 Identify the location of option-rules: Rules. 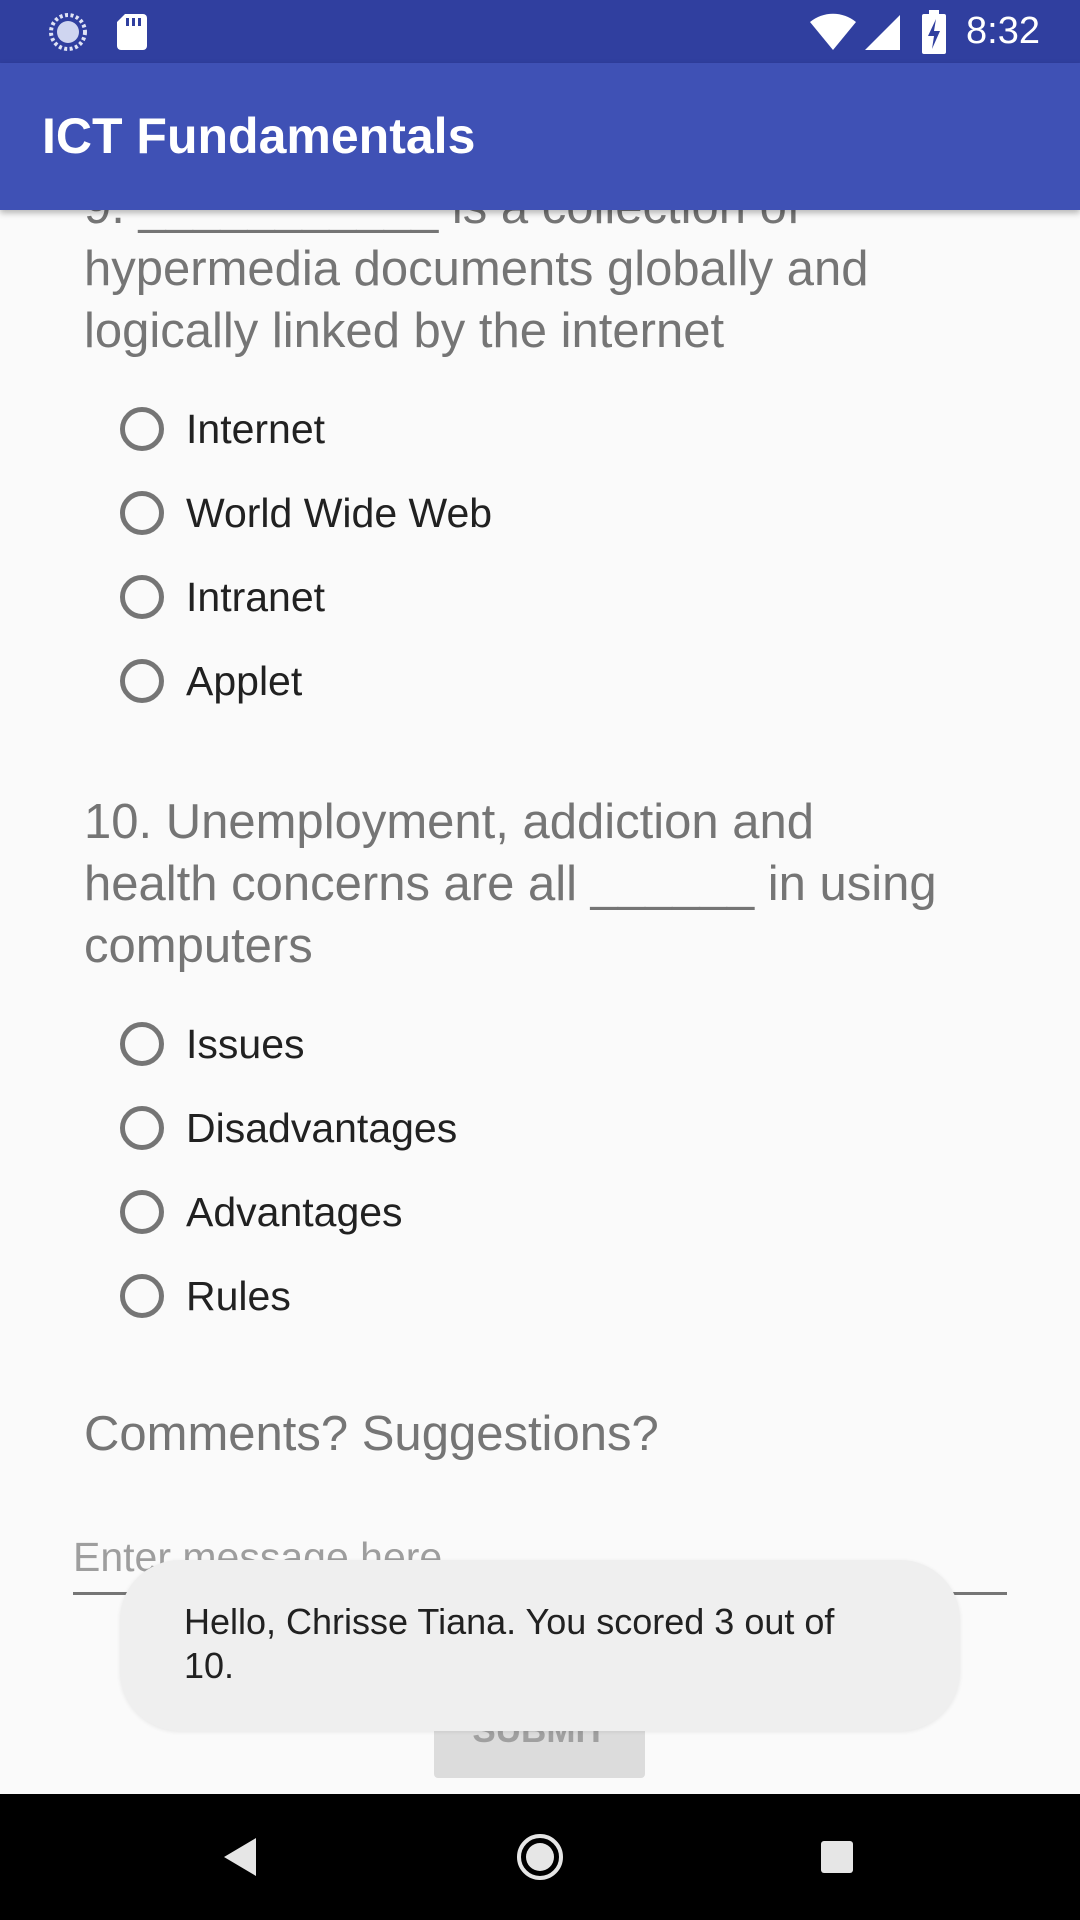
(288, 1296).